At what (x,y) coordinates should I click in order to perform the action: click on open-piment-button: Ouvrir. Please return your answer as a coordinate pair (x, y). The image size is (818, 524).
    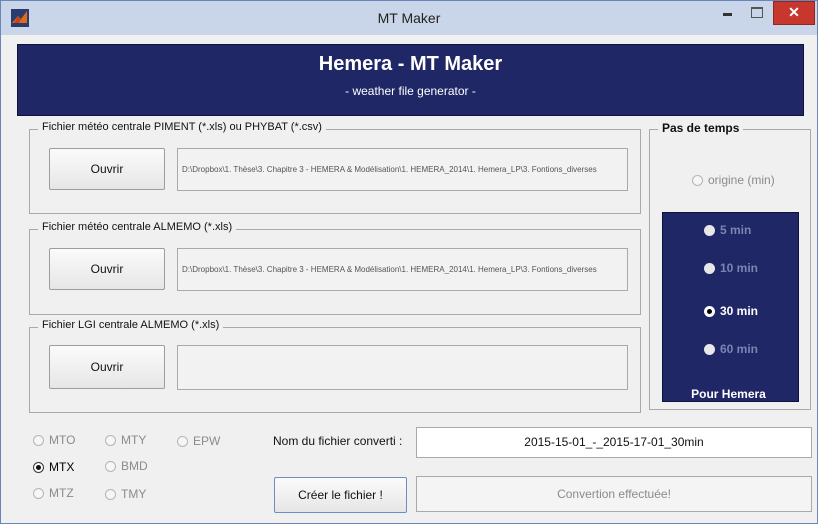
    Looking at the image, I should click on (107, 169).